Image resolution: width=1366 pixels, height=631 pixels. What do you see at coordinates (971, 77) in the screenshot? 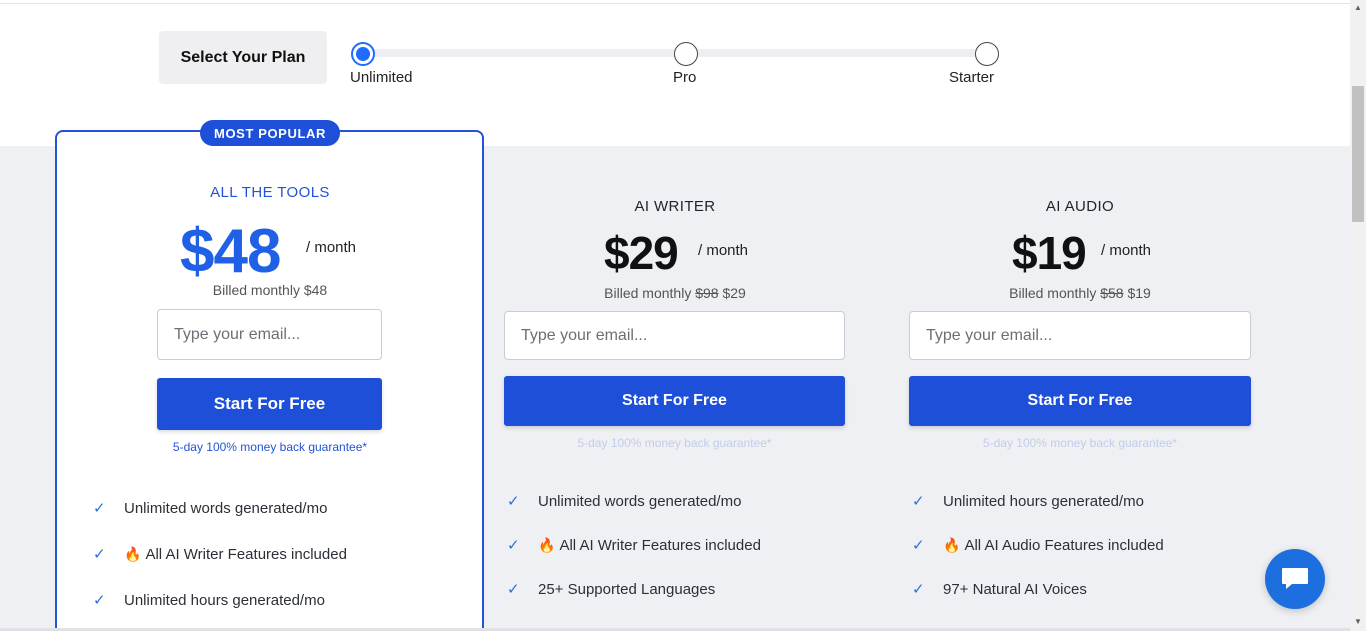
I see `radio-label-starter: Starter` at bounding box center [971, 77].